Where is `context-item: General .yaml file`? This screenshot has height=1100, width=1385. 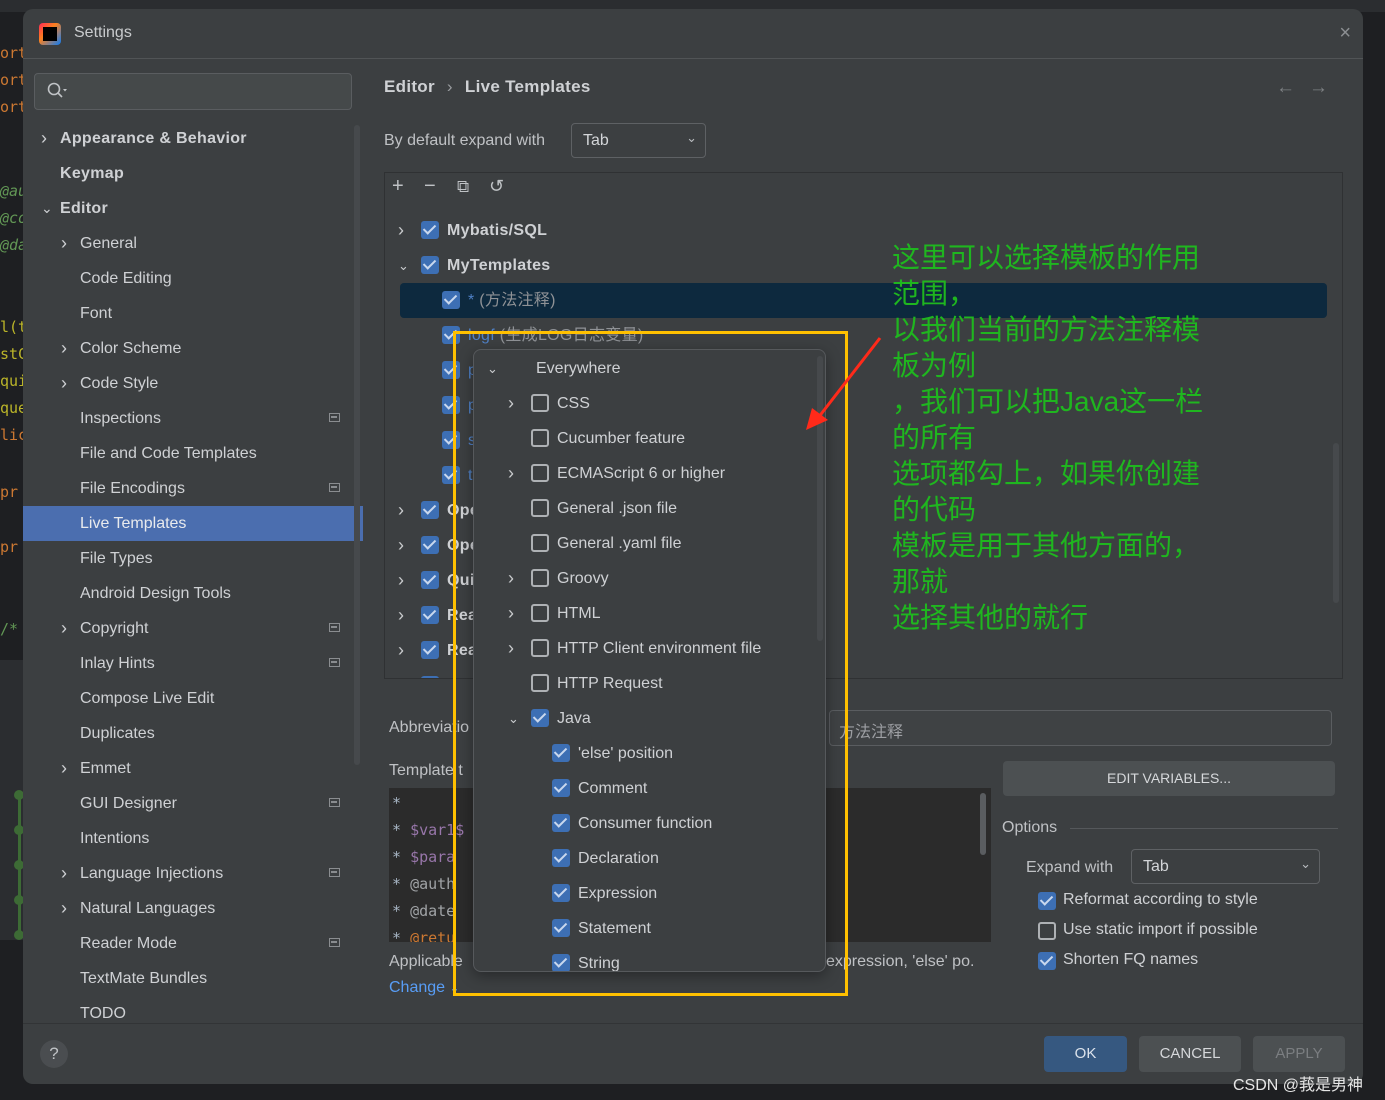 context-item: General .yaml file is located at coordinates (649, 543).